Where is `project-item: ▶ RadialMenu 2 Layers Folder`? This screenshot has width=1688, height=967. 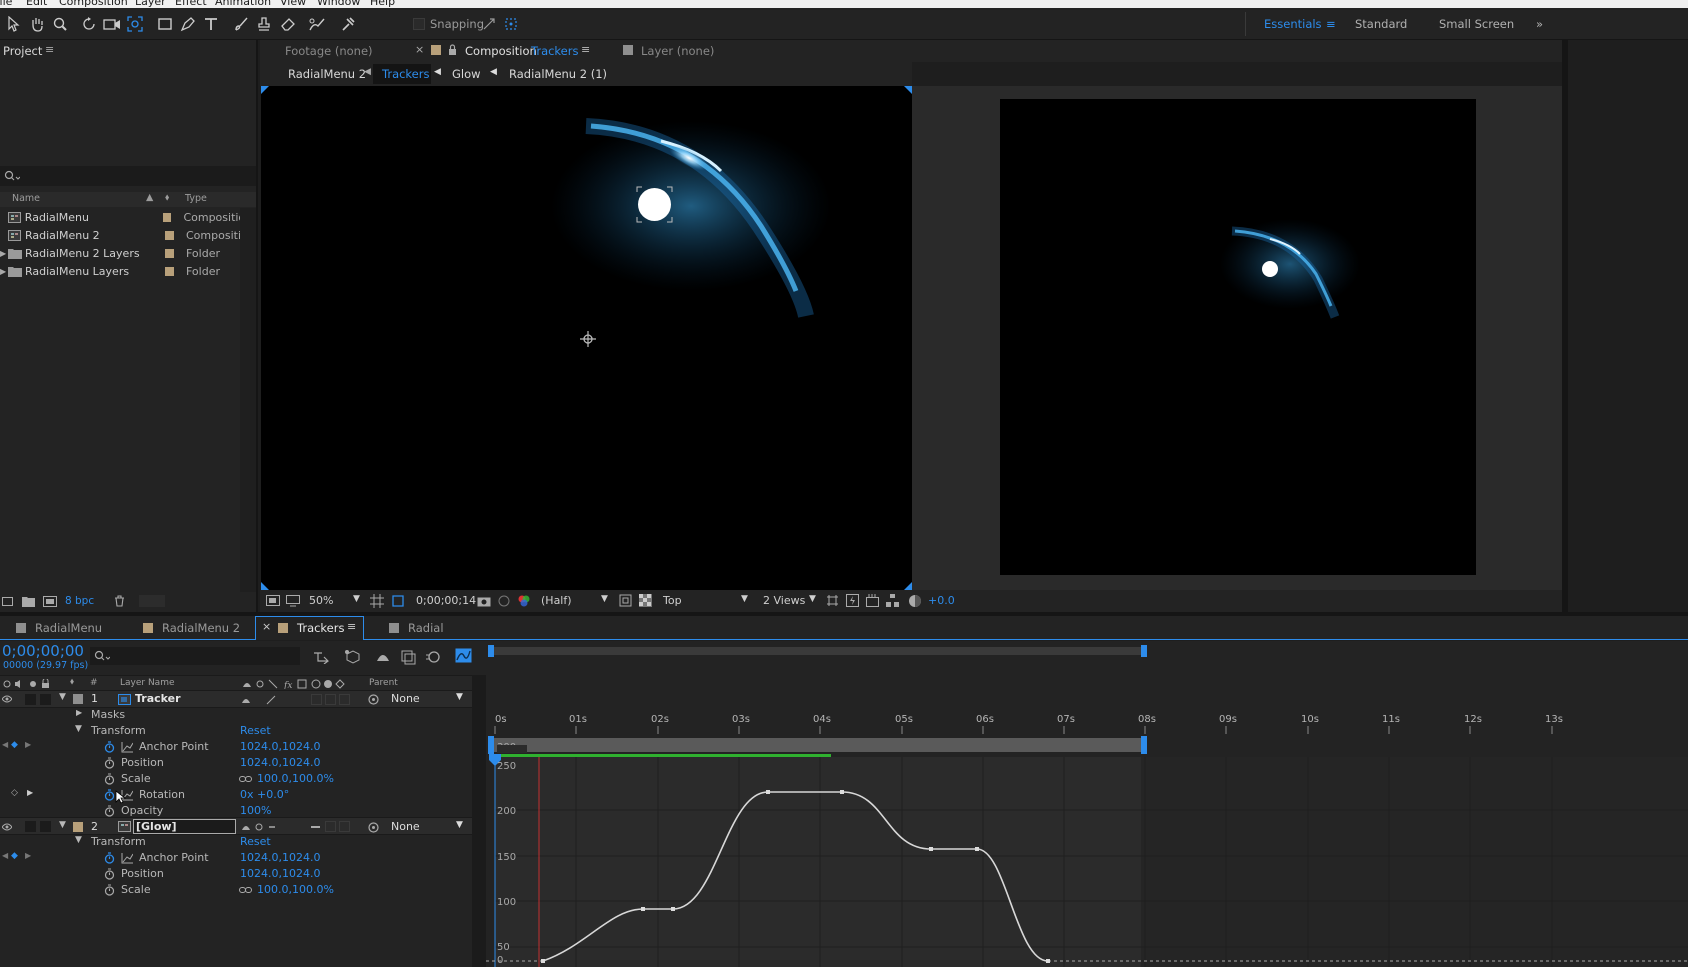
project-item: ▶ RadialMenu 2 Layers Folder is located at coordinates (128, 253).